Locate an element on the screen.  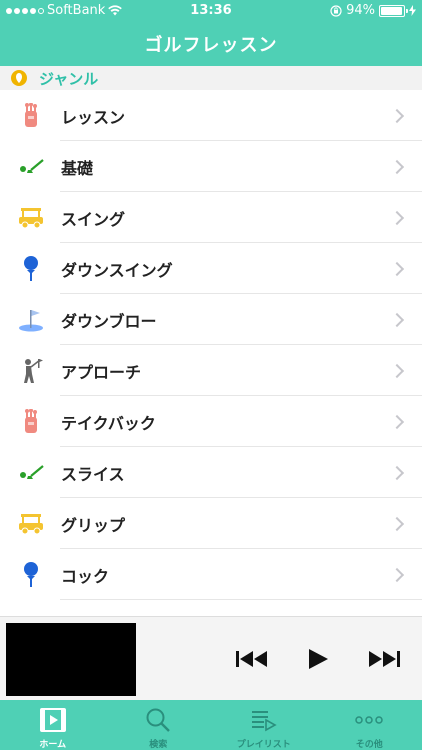
list-item-label: グリップ is located at coordinates (93, 525).